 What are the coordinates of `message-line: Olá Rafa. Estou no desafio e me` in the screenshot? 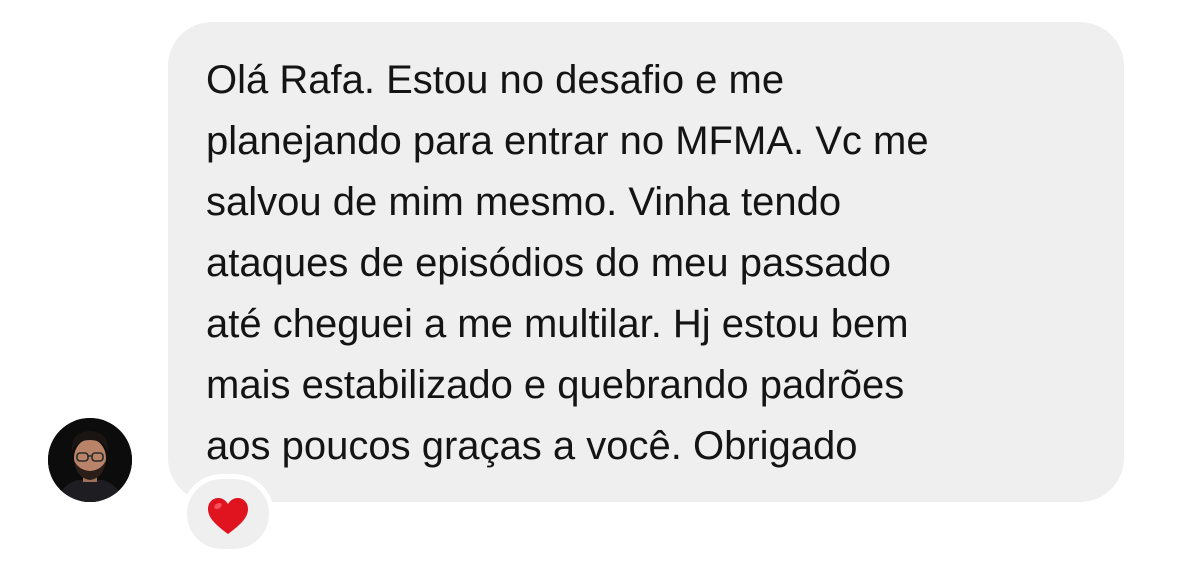 It's located at (495, 80).